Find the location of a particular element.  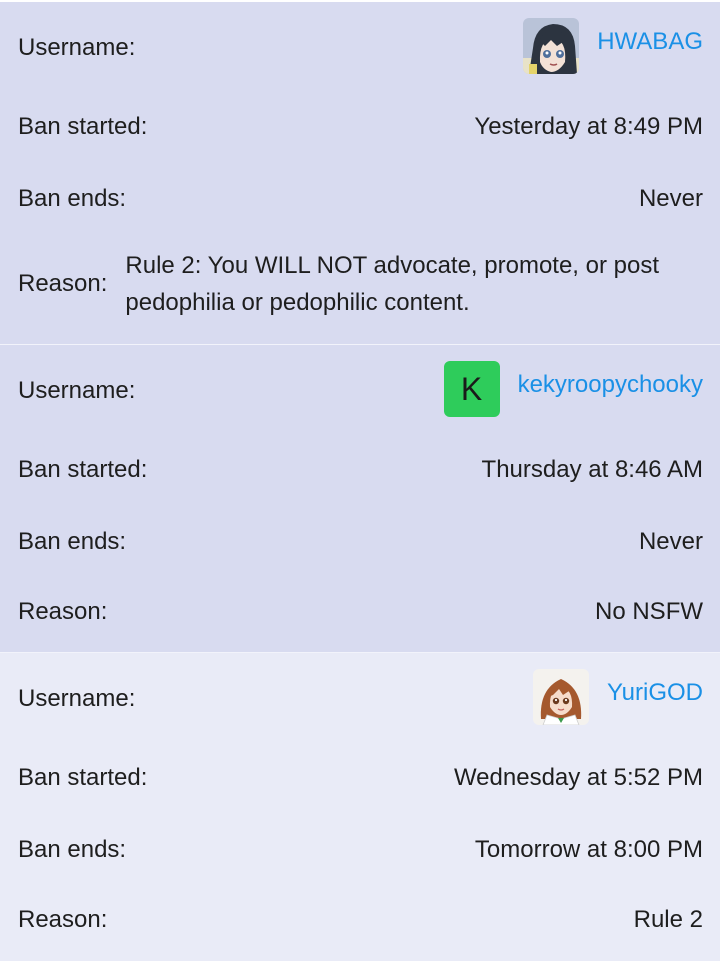

avatar-letter: K is located at coordinates (471, 389).